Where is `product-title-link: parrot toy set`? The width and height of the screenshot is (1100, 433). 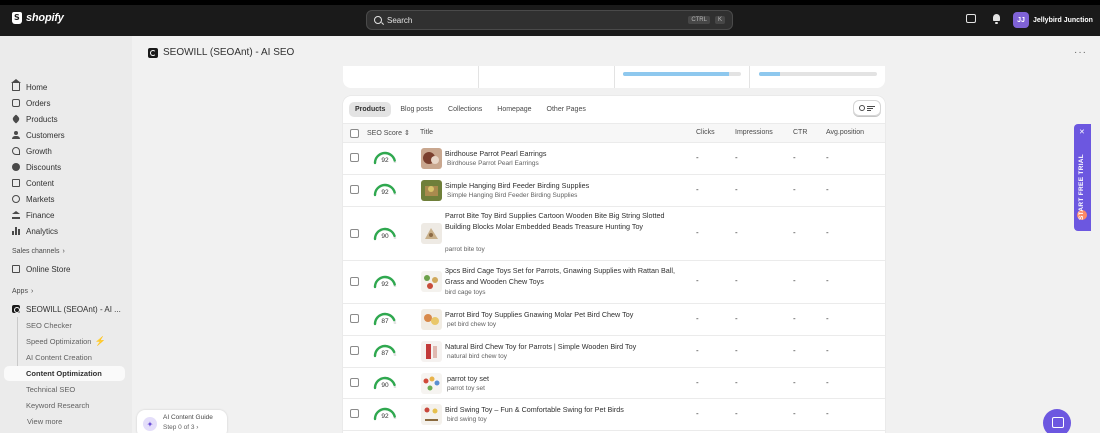 product-title-link: parrot toy set is located at coordinates (567, 378).